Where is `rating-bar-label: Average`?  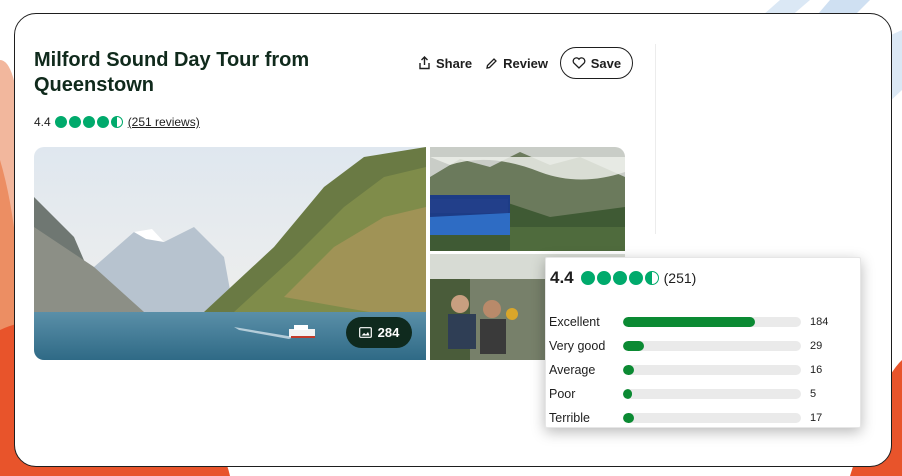 rating-bar-label: Average is located at coordinates (572, 370).